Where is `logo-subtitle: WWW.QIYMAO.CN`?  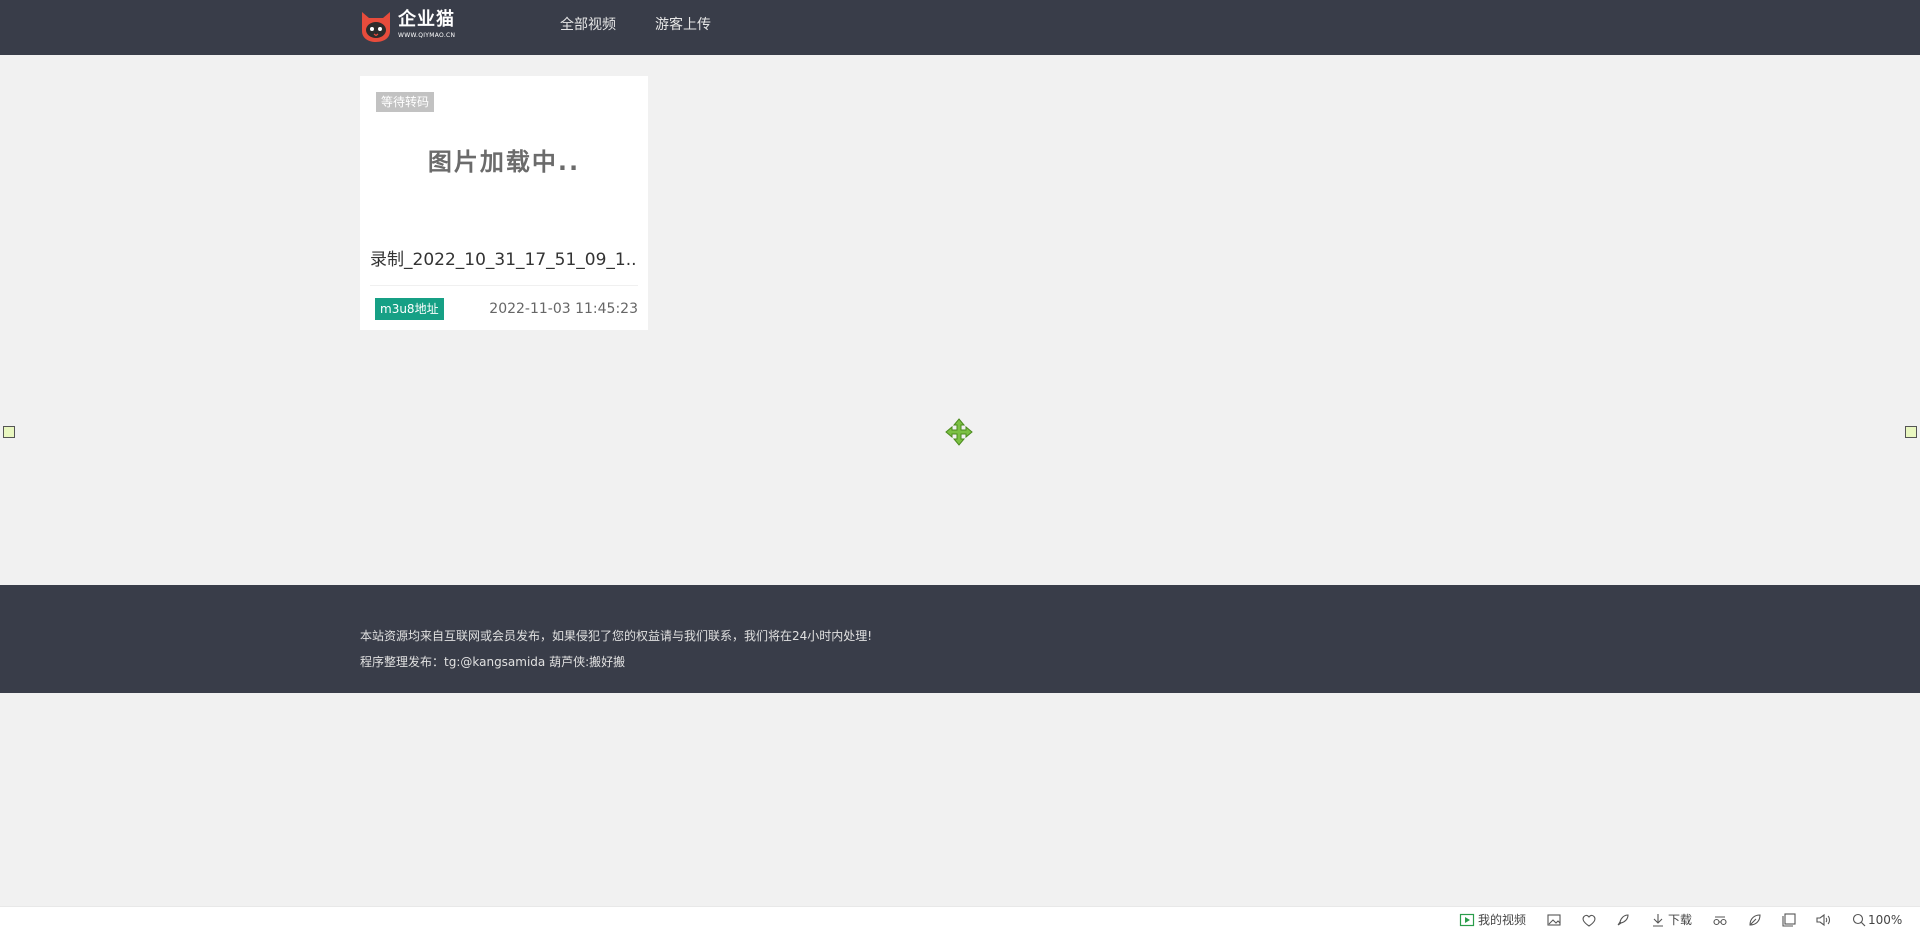
logo-subtitle: WWW.QIYMAO.CN is located at coordinates (427, 35).